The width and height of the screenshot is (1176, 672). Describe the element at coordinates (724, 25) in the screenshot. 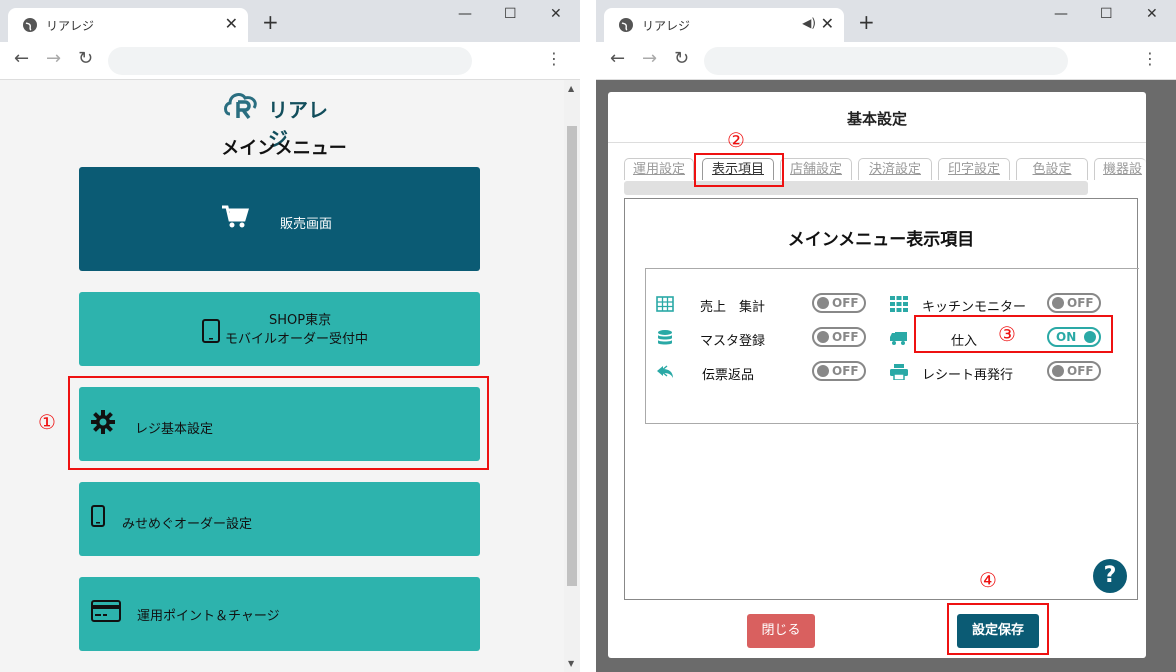

I see `browser-tab: リアレジ ◀) ✕` at that location.